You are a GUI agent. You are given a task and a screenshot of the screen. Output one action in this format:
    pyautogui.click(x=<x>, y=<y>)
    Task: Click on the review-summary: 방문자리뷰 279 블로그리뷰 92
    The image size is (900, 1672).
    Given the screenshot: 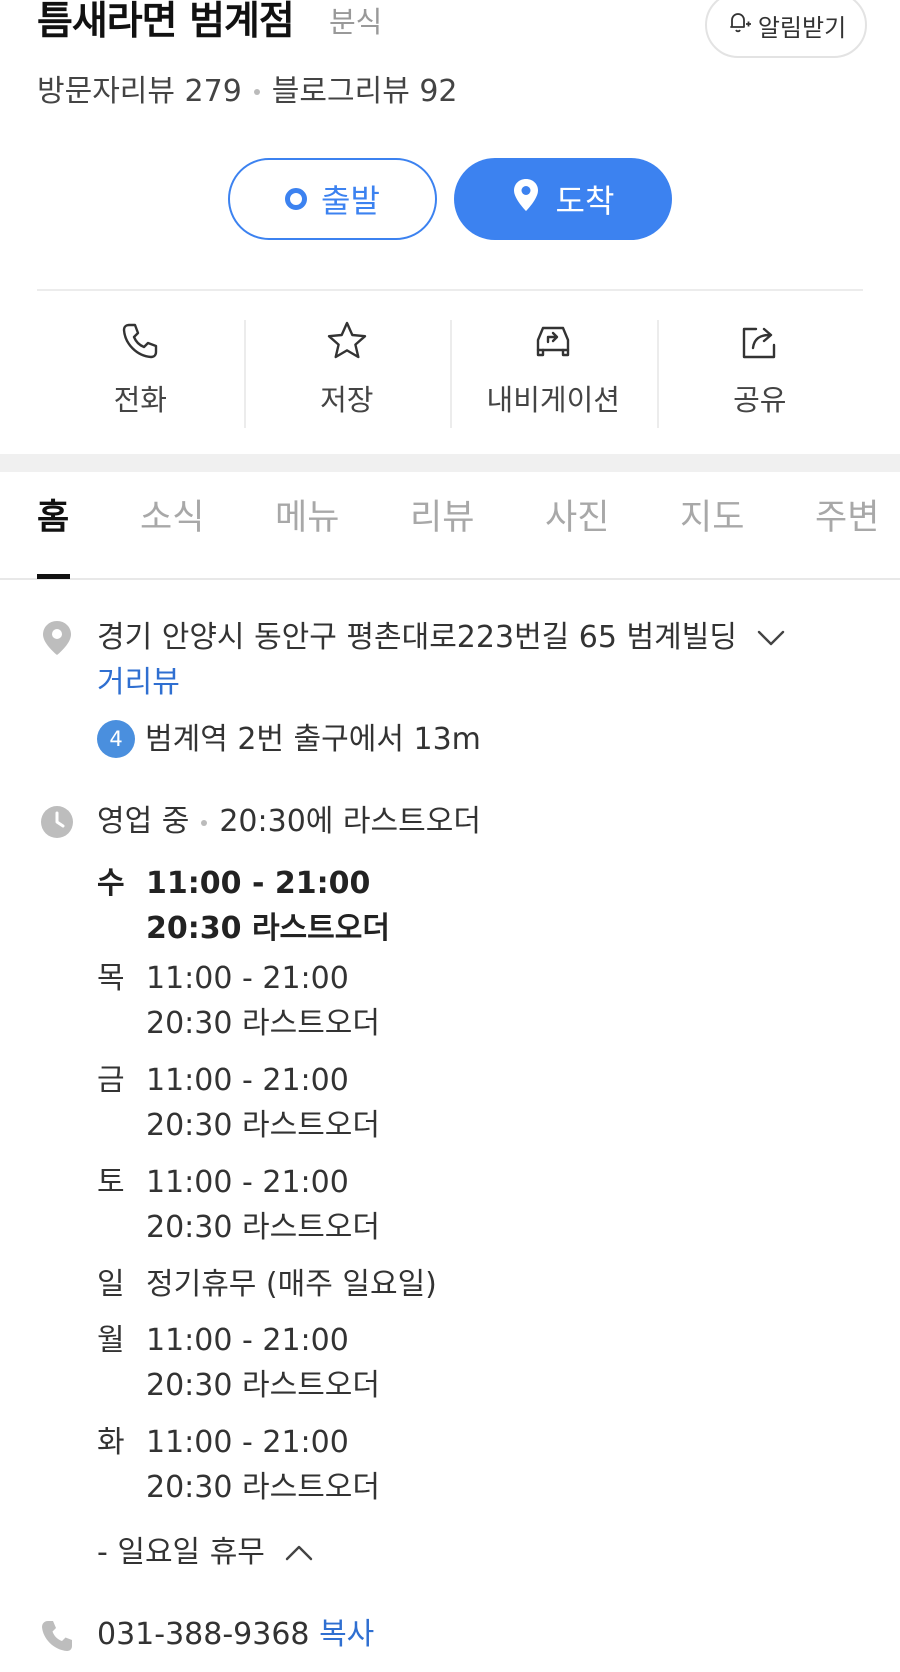 What is the action you would take?
    pyautogui.click(x=247, y=92)
    